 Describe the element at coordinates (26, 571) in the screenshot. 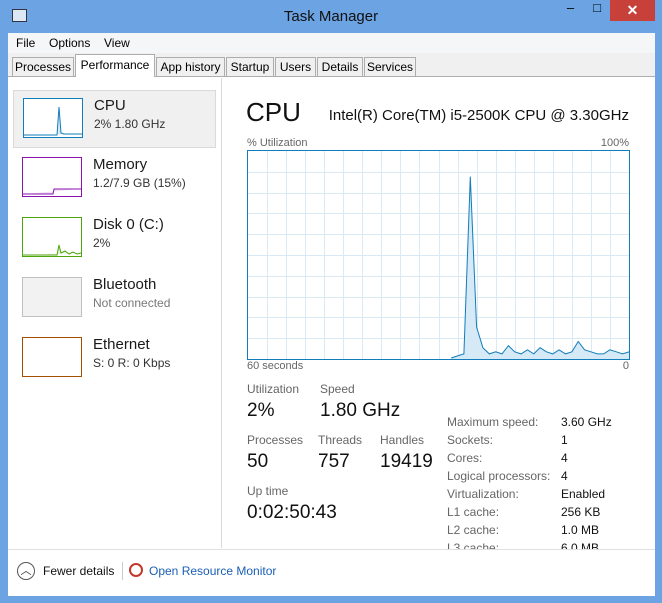

I see `chevron-up-icon: ︿` at that location.